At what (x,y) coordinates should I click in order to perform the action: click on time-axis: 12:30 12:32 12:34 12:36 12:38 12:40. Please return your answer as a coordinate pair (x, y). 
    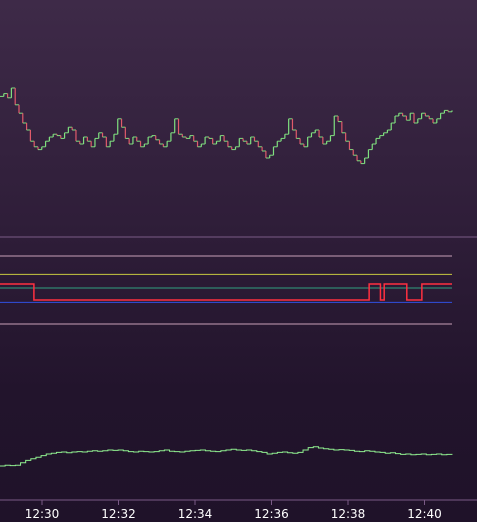
    Looking at the image, I should click on (233, 510).